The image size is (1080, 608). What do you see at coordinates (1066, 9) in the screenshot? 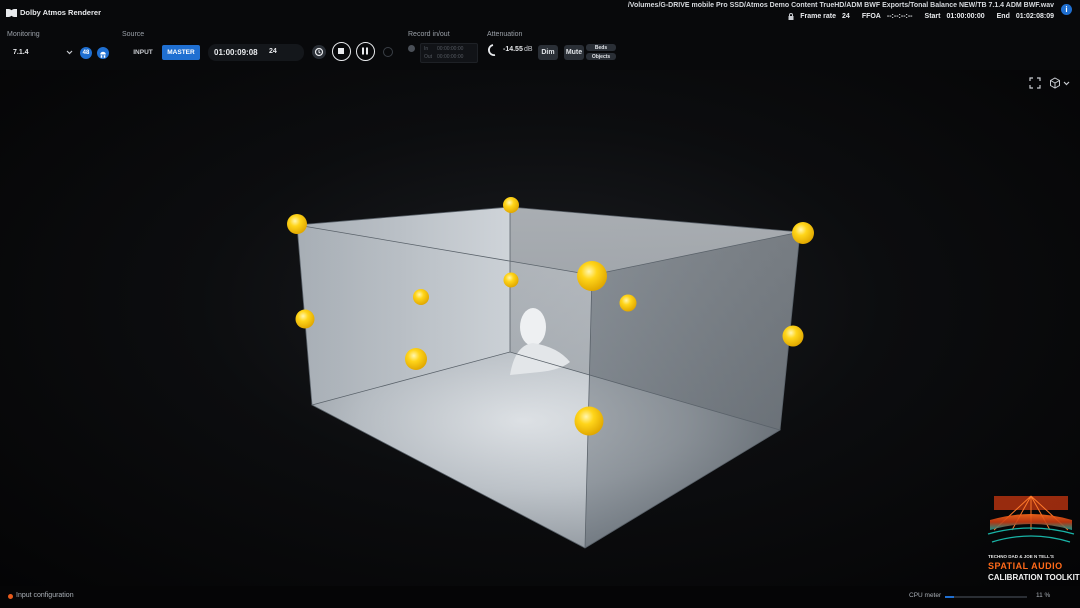
I see `info-icon: i` at bounding box center [1066, 9].